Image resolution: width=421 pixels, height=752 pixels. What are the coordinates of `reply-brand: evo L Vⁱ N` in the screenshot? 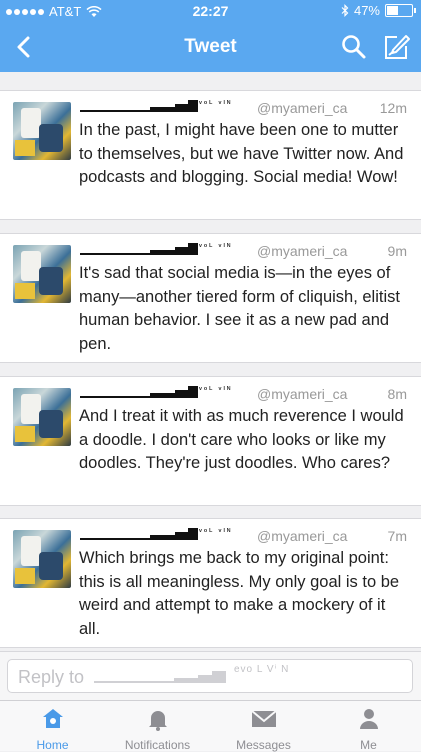 It's located at (262, 669).